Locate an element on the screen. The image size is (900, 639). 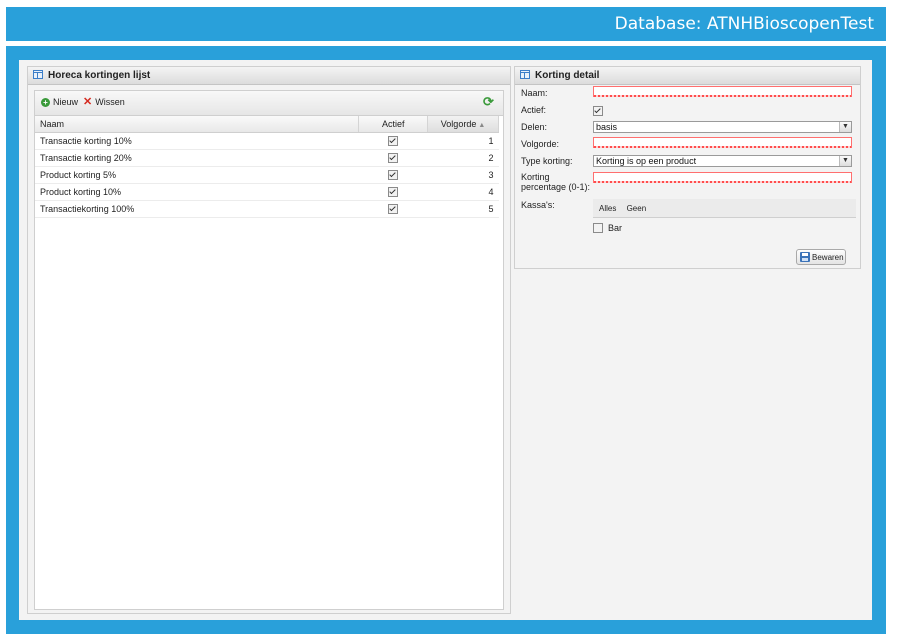
cell-volgorde: 4 is located at coordinates (463, 192).